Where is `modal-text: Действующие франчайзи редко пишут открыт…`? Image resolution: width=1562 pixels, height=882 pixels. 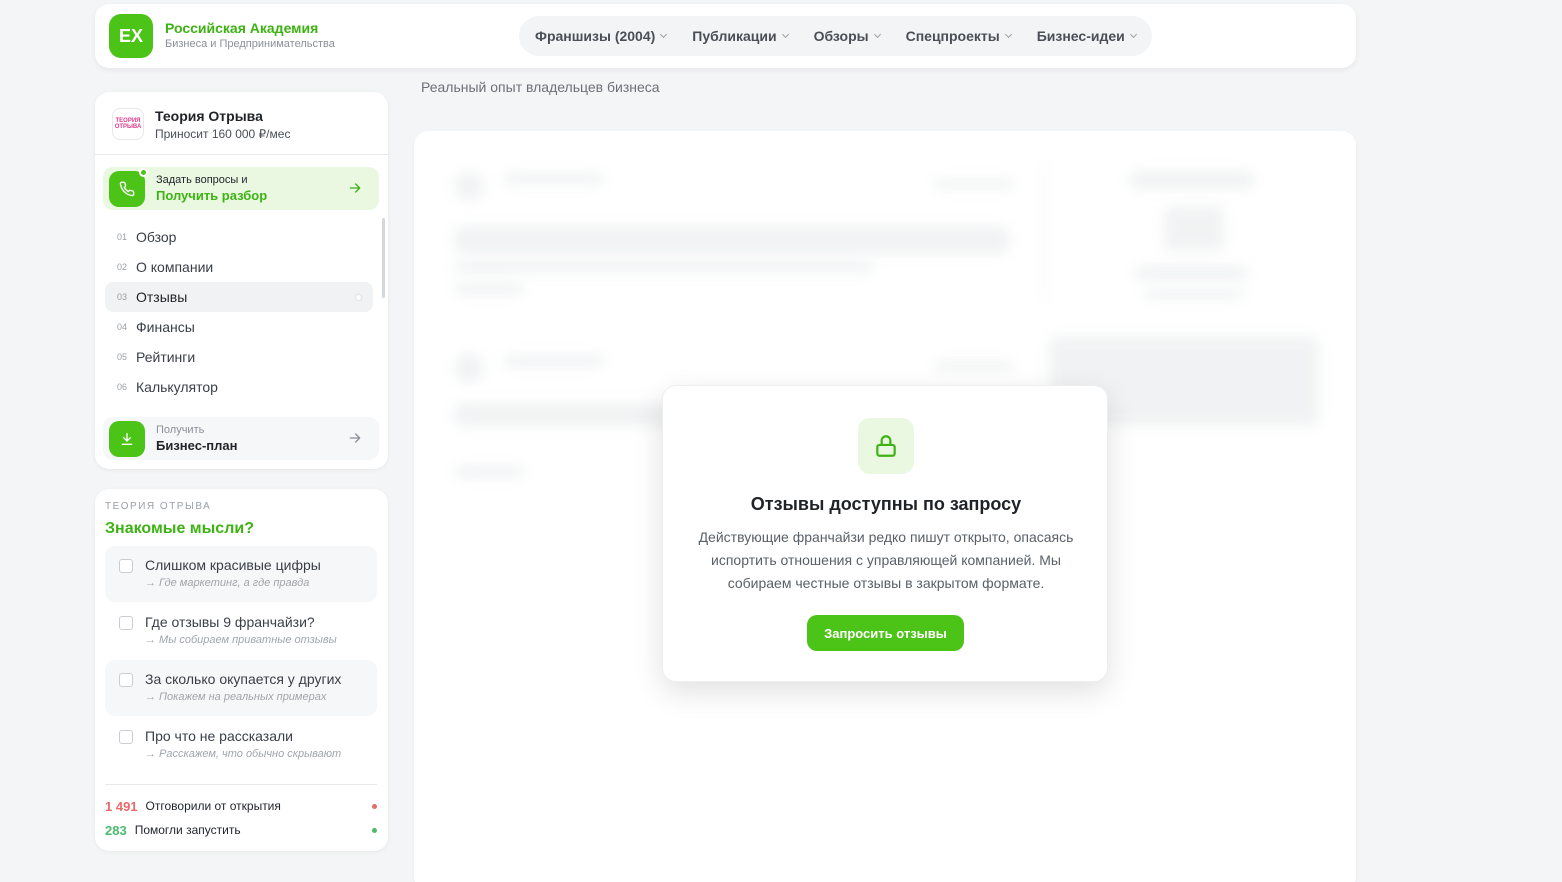
modal-text: Действующие франчайзи редко пишут открыт… is located at coordinates (886, 560).